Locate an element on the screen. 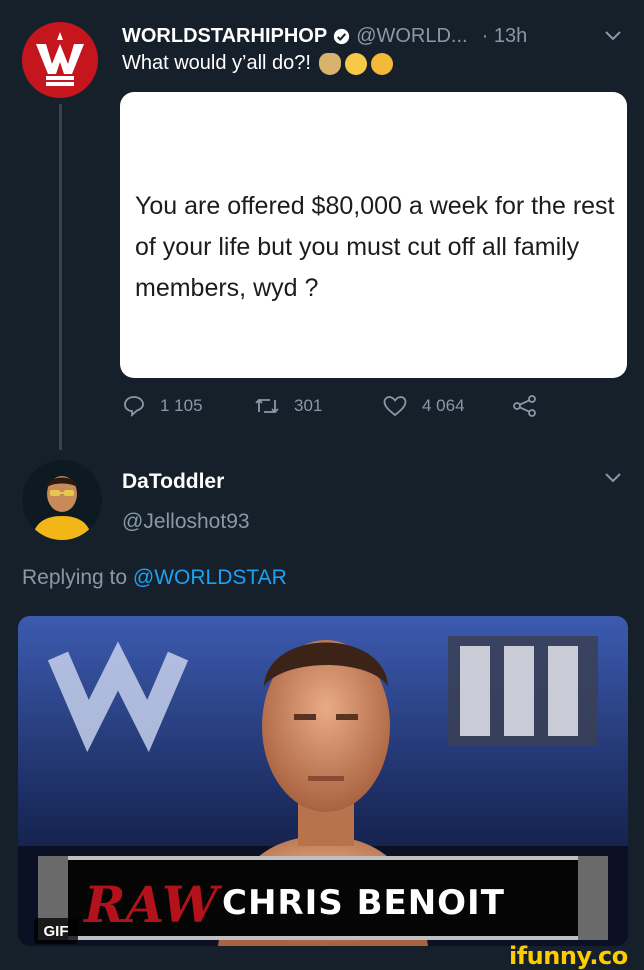 The height and width of the screenshot is (970, 644). replying-mention: @WORLDSTAR is located at coordinates (210, 577).